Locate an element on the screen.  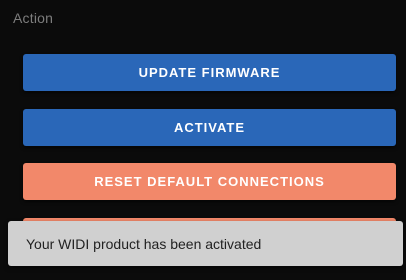
update-firmware-button: UPDATE FIRMWARE is located at coordinates (209, 72).